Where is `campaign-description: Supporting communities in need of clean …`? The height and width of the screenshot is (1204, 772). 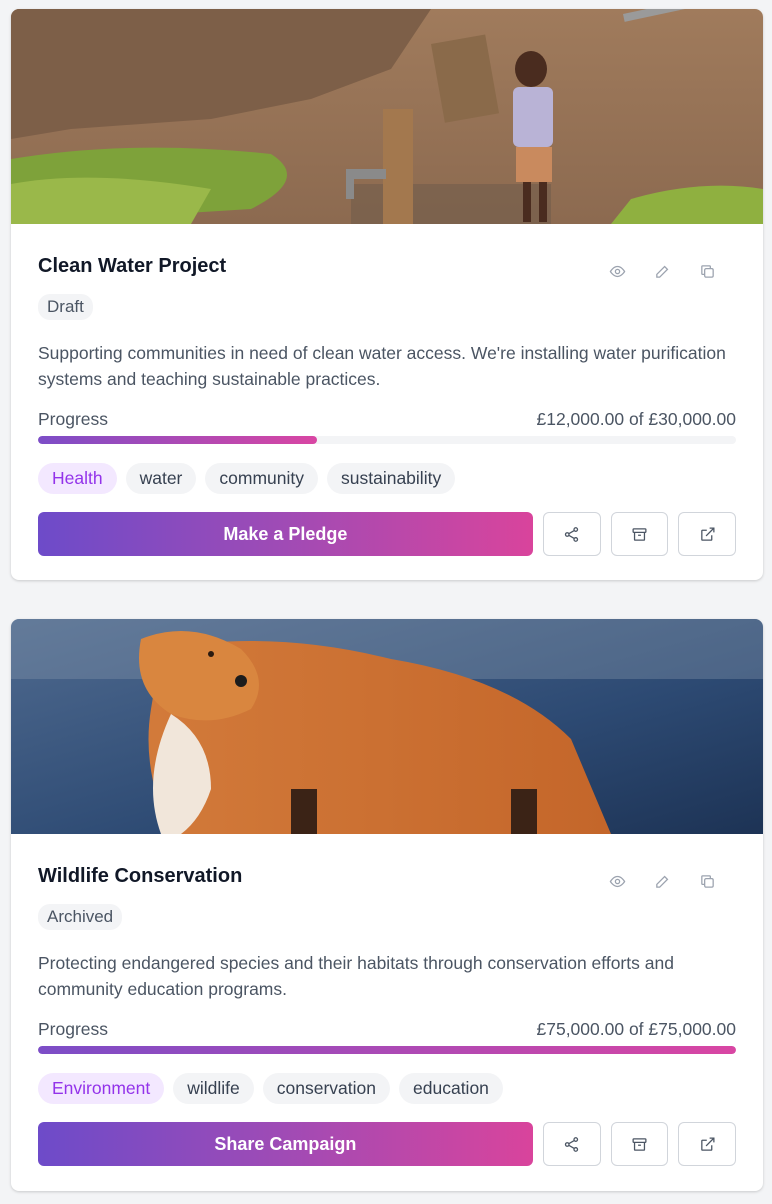 campaign-description: Supporting communities in need of clean … is located at coordinates (382, 366).